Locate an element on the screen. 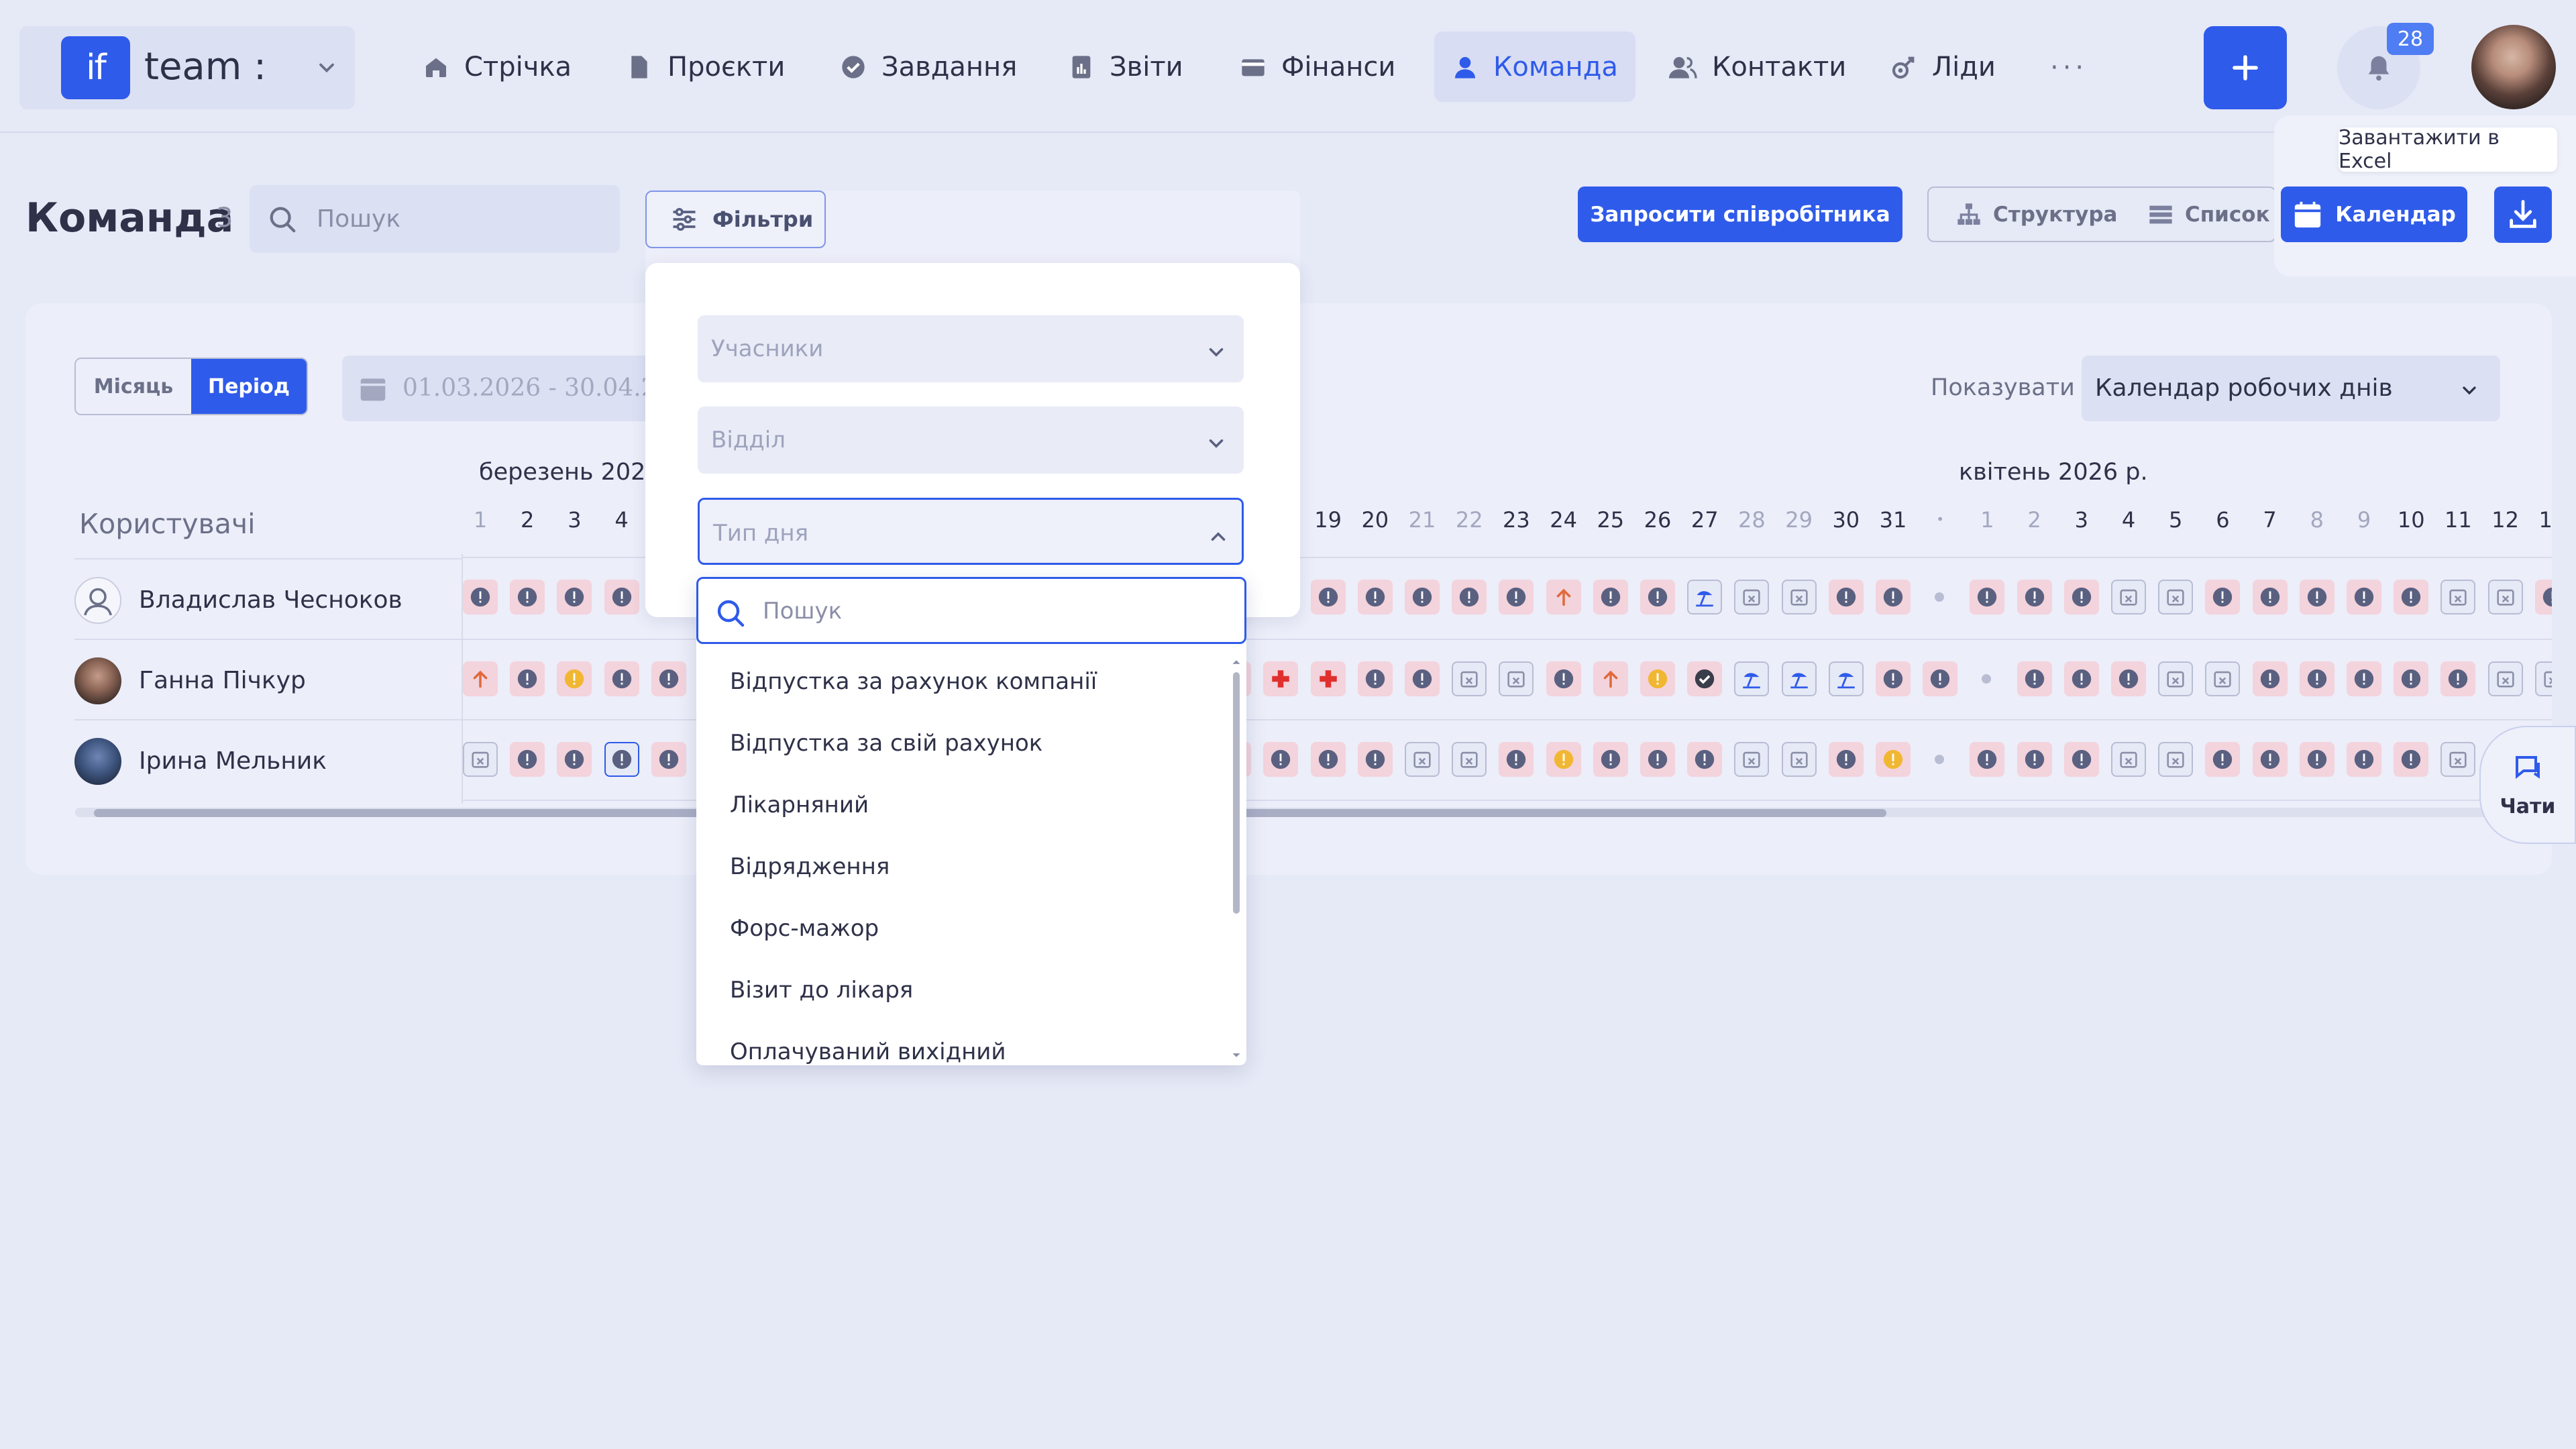 The image size is (2576, 1449). user-row: Владислав Чесноков is located at coordinates (268, 598).